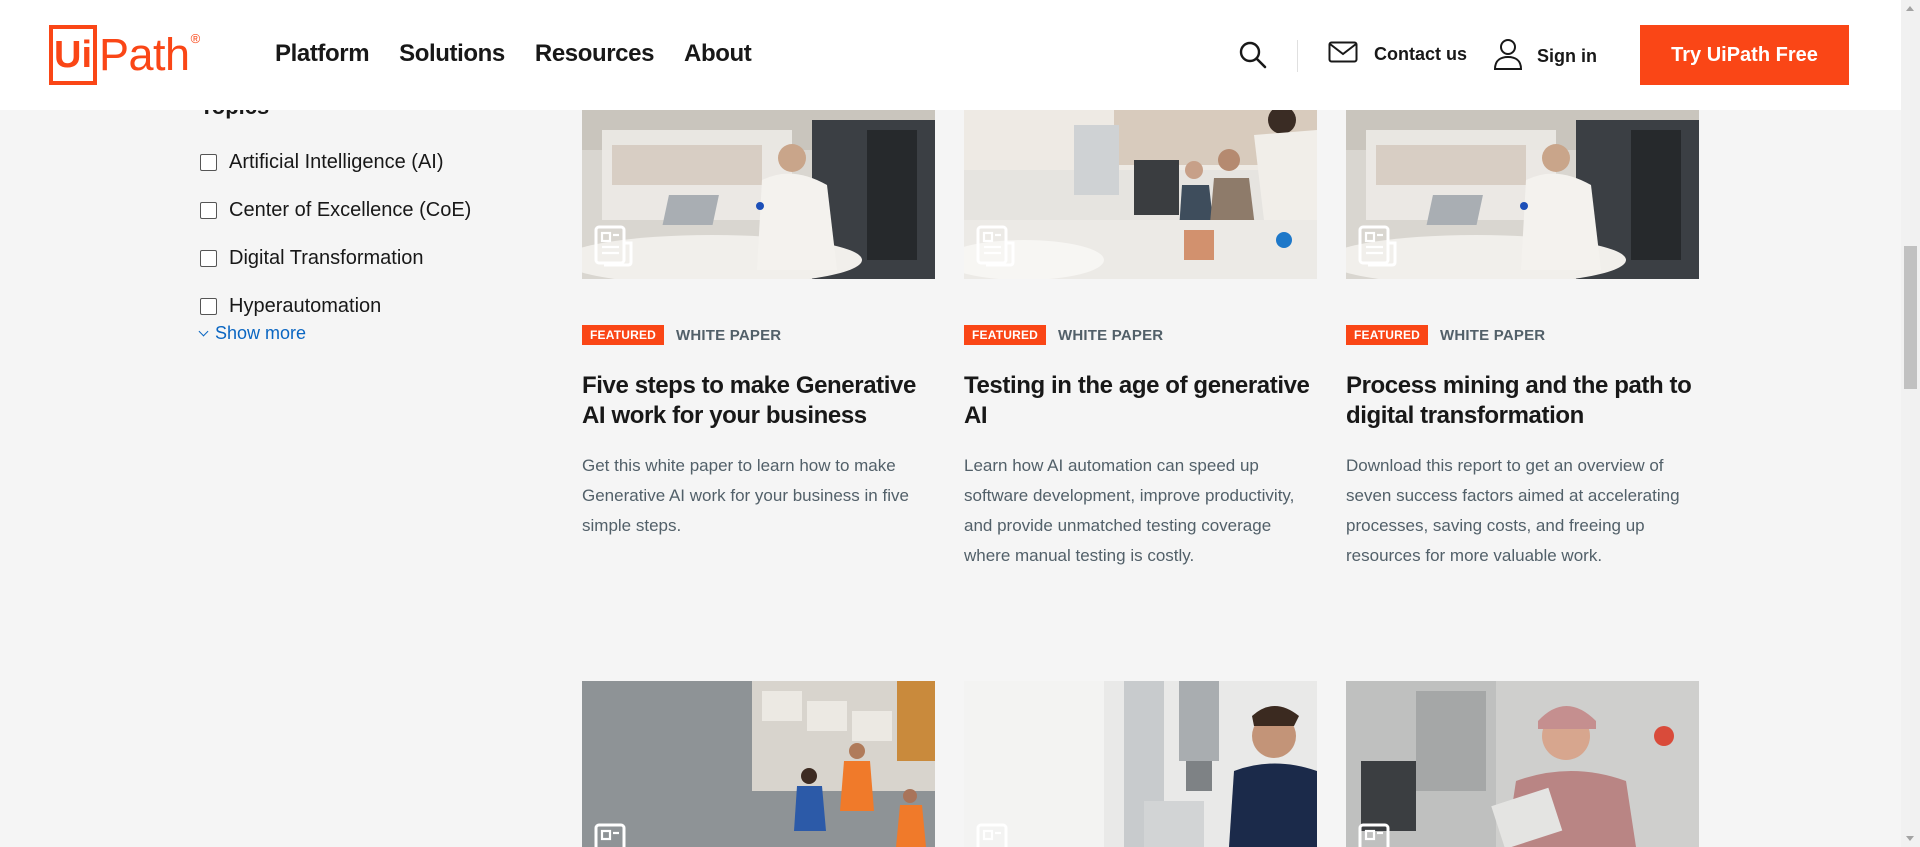  What do you see at coordinates (261, 333) in the screenshot?
I see `show-more-label: Show more` at bounding box center [261, 333].